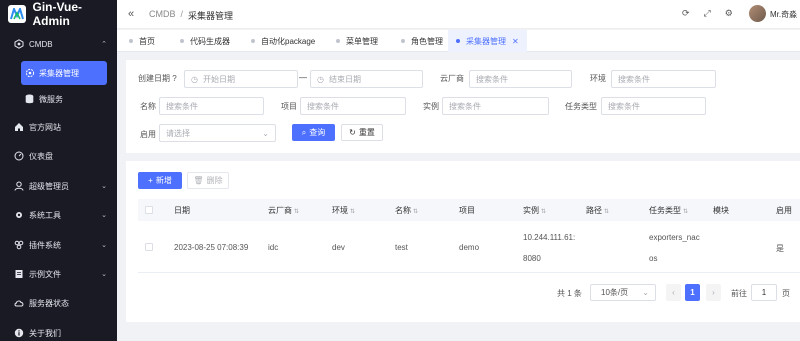 The width and height of the screenshot is (800, 341). I want to click on tasktype-label: 任务类型, so click(581, 106).